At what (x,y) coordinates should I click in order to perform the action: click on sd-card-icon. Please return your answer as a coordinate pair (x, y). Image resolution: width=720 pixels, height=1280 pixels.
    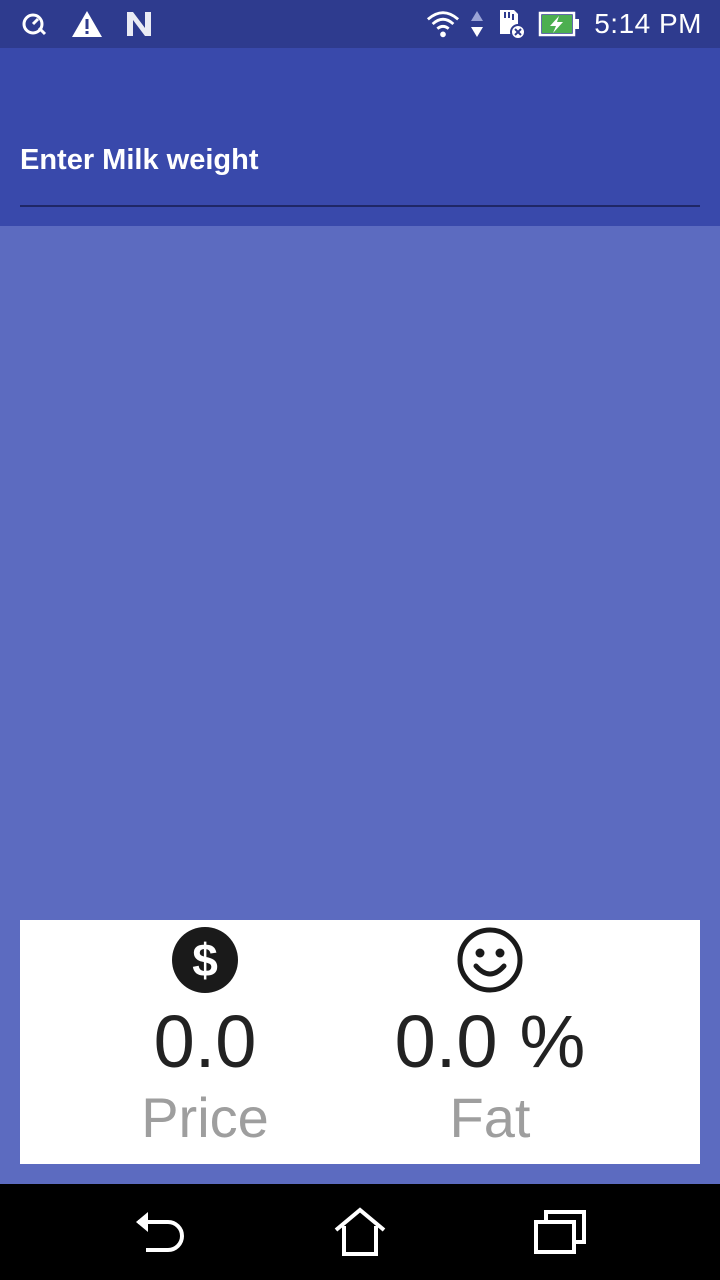
    Looking at the image, I should click on (511, 24).